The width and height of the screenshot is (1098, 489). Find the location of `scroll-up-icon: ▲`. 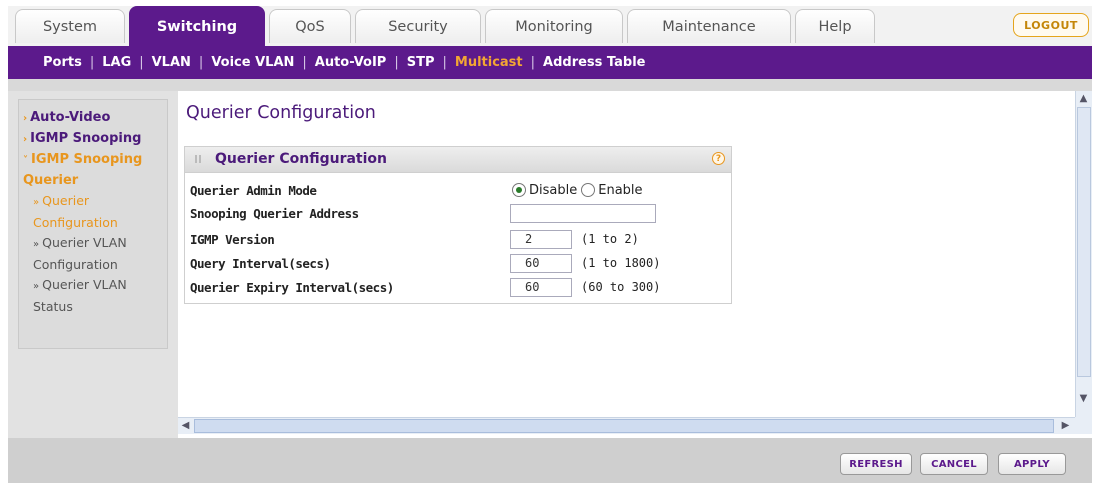

scroll-up-icon: ▲ is located at coordinates (1083, 98).